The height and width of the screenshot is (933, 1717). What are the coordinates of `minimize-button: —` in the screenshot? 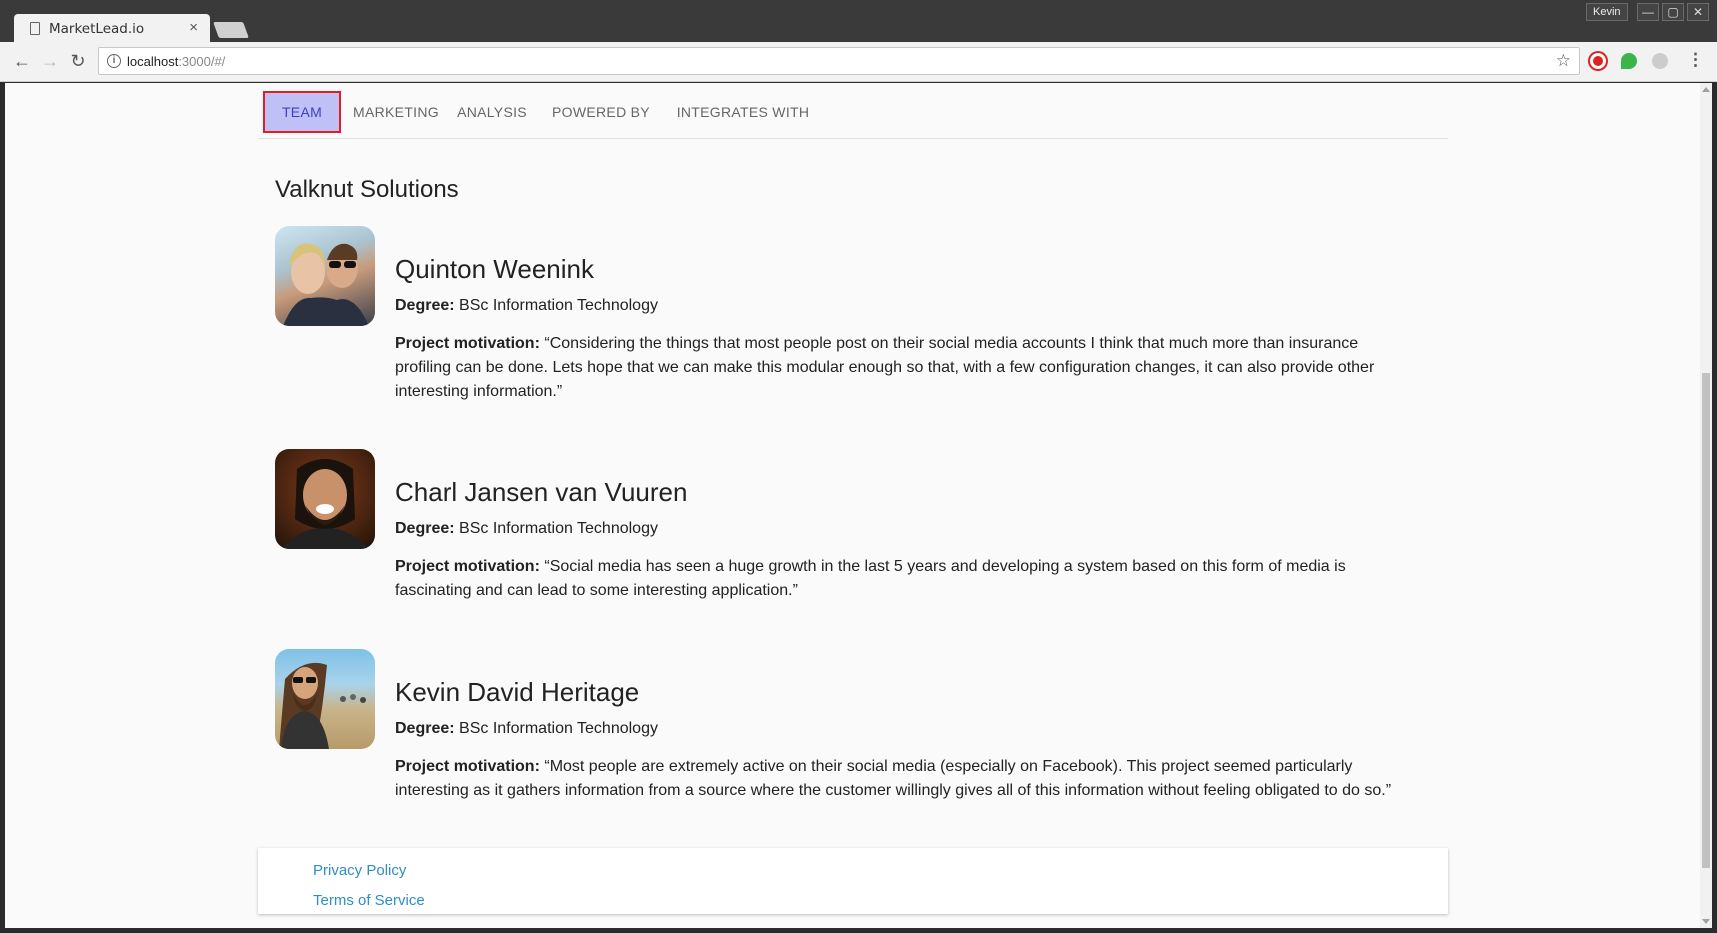 It's located at (1648, 12).